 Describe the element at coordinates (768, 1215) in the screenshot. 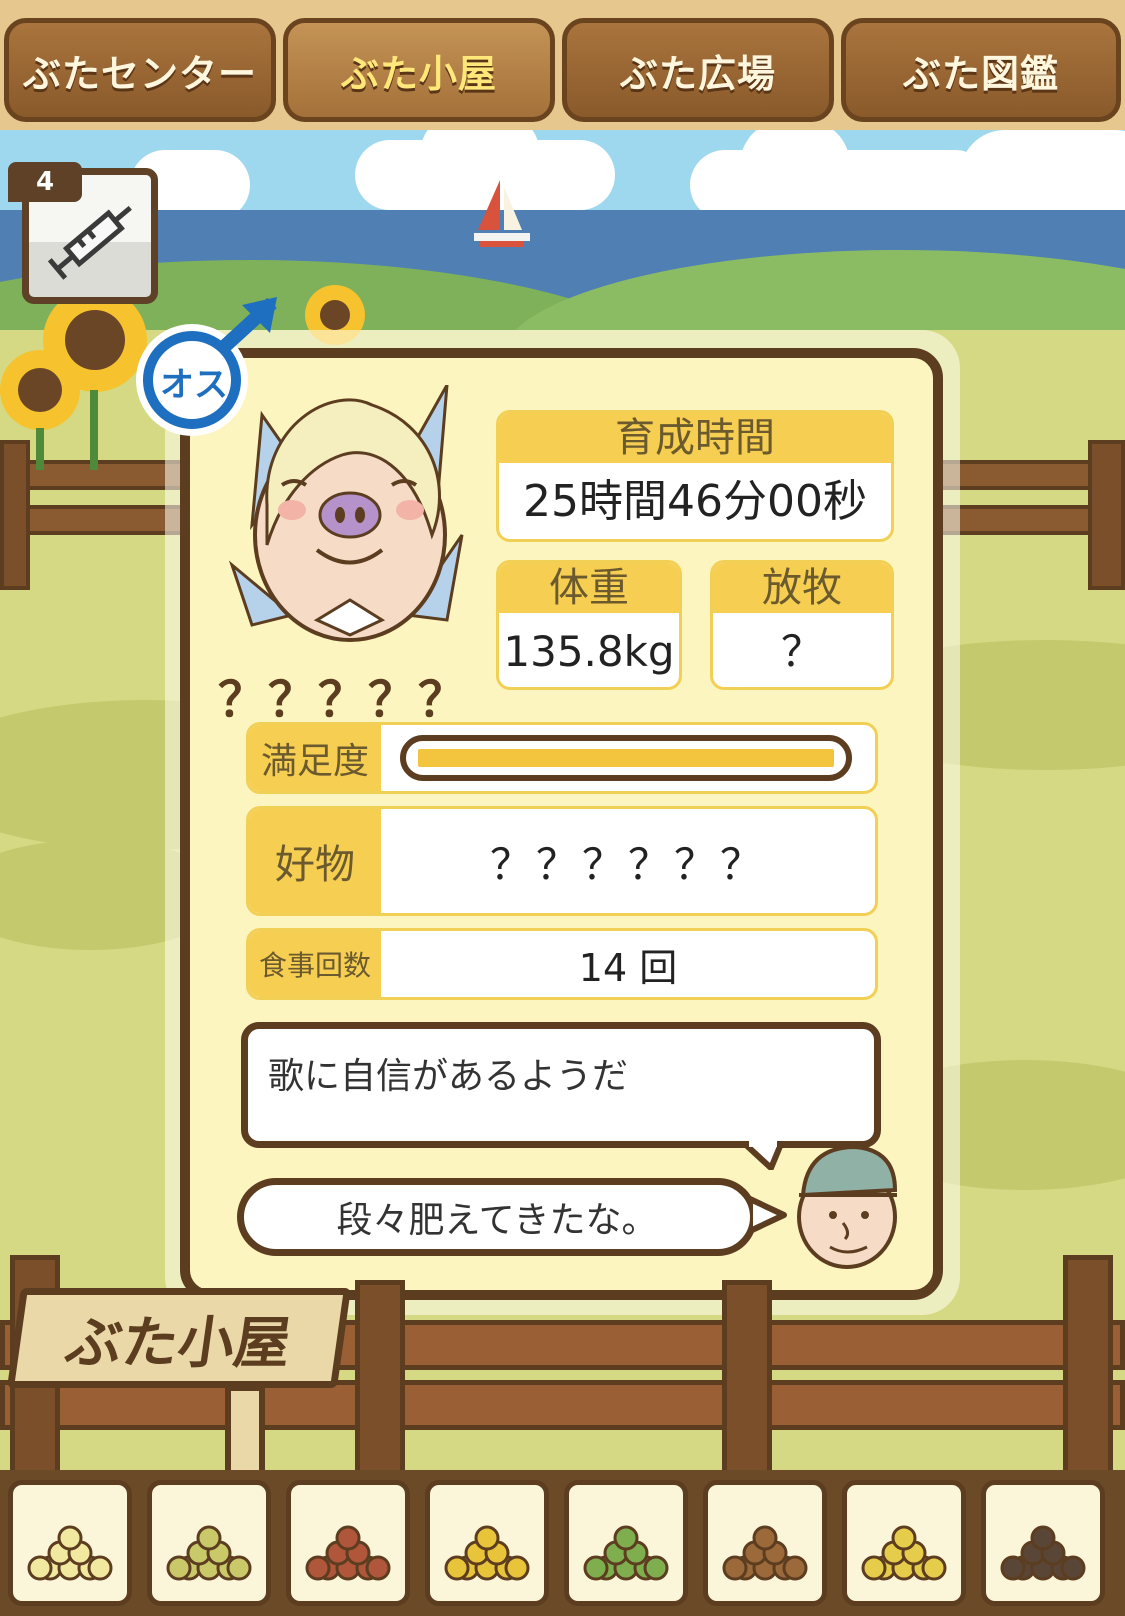

I see `speech-bubble-tail` at that location.